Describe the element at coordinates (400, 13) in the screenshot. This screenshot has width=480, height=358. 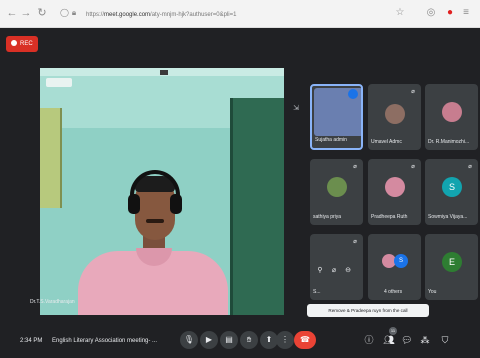
I see `bookmark-star-icon: ☆` at that location.